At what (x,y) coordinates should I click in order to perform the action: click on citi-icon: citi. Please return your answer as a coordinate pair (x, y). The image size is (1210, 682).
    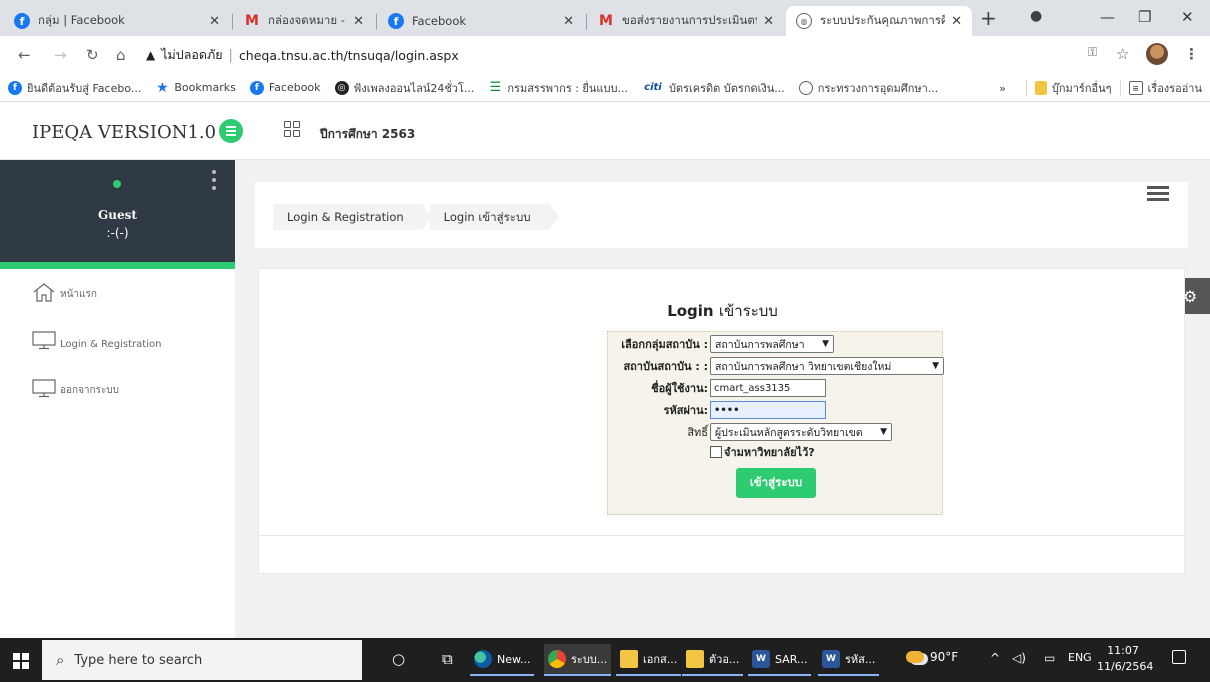
    Looking at the image, I should click on (653, 87).